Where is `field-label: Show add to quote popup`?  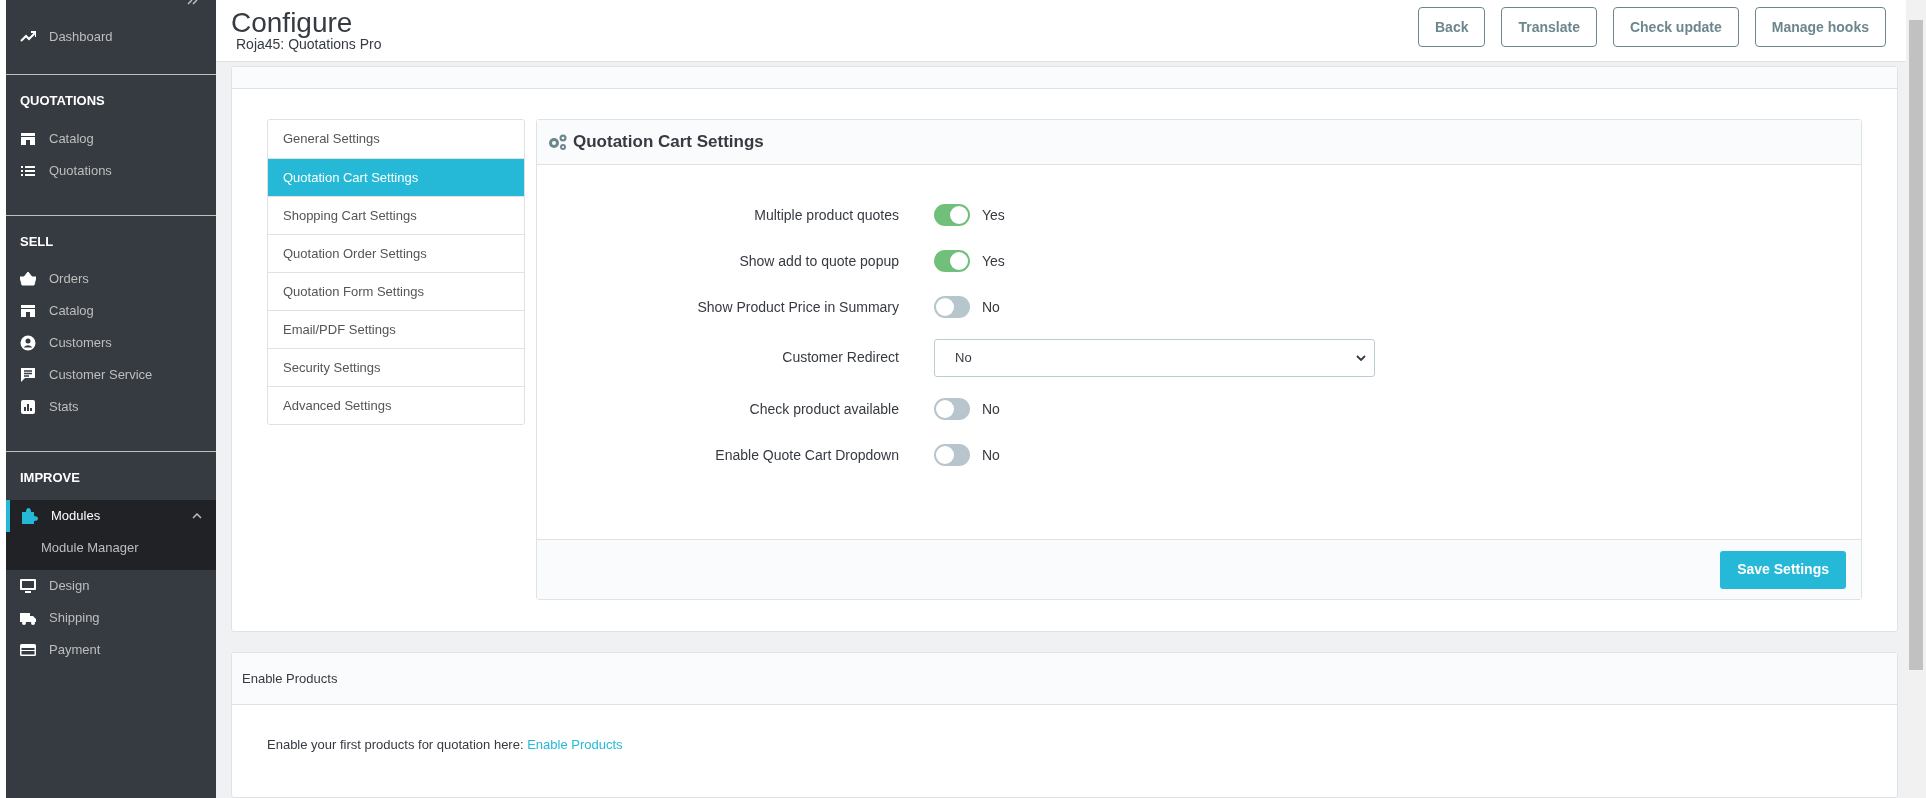 field-label: Show add to quote popup is located at coordinates (818, 261).